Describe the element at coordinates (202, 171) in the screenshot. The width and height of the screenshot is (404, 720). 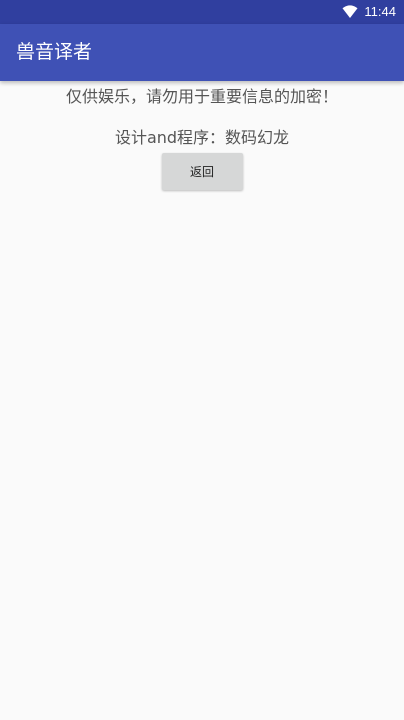
I see `back-button: 返回` at that location.